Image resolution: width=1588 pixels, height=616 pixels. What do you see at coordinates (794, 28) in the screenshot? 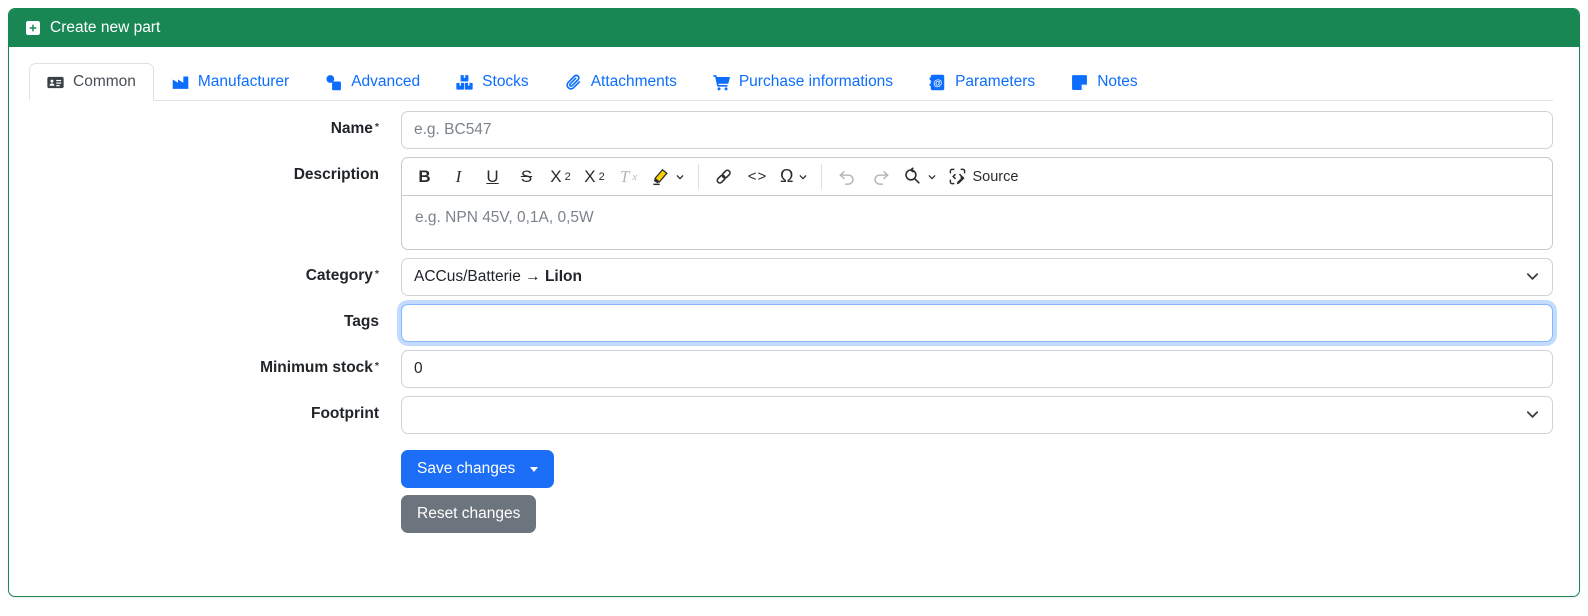
I see `card-header: Create new part` at bounding box center [794, 28].